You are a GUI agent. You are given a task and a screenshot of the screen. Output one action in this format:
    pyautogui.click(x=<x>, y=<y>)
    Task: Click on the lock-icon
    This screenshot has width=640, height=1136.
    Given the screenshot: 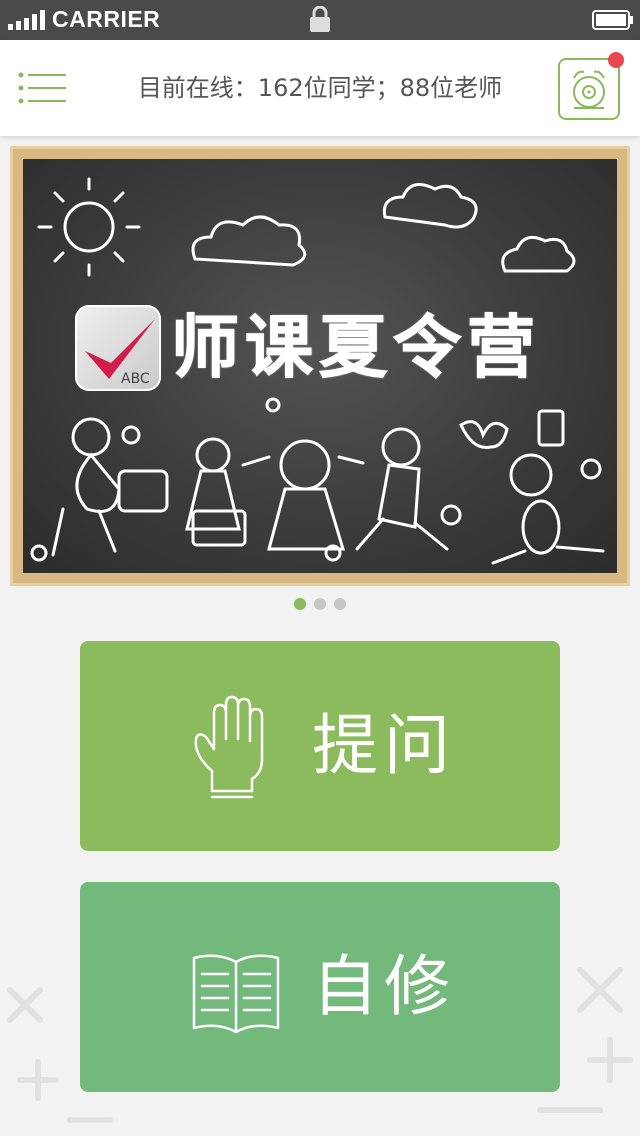 What is the action you would take?
    pyautogui.click(x=320, y=19)
    